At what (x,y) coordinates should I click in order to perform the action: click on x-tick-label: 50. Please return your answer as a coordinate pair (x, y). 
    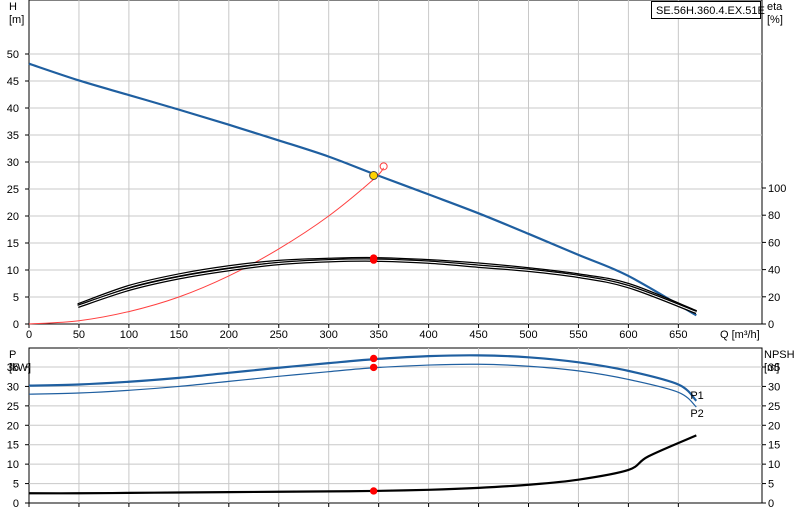
    Looking at the image, I should click on (79, 335).